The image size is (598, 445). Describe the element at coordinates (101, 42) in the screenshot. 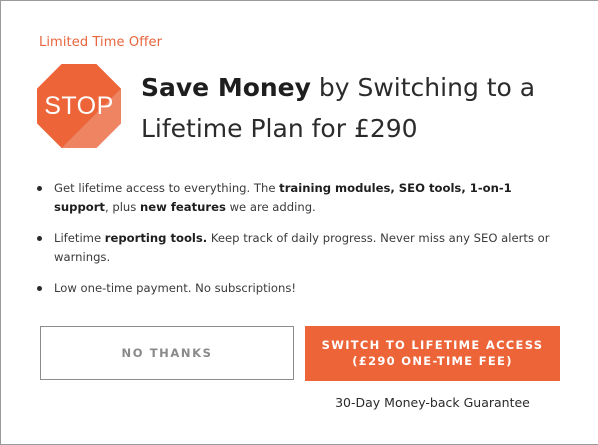

I see `offer-eyebrow: Limited Time Offer` at that location.